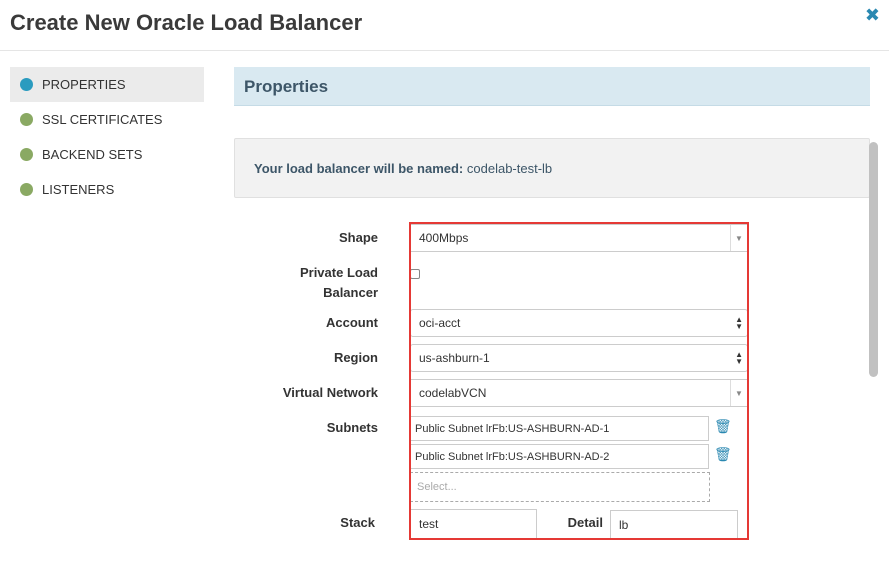 The image size is (889, 561). I want to click on private-lb-checkbox, so click(415, 274).